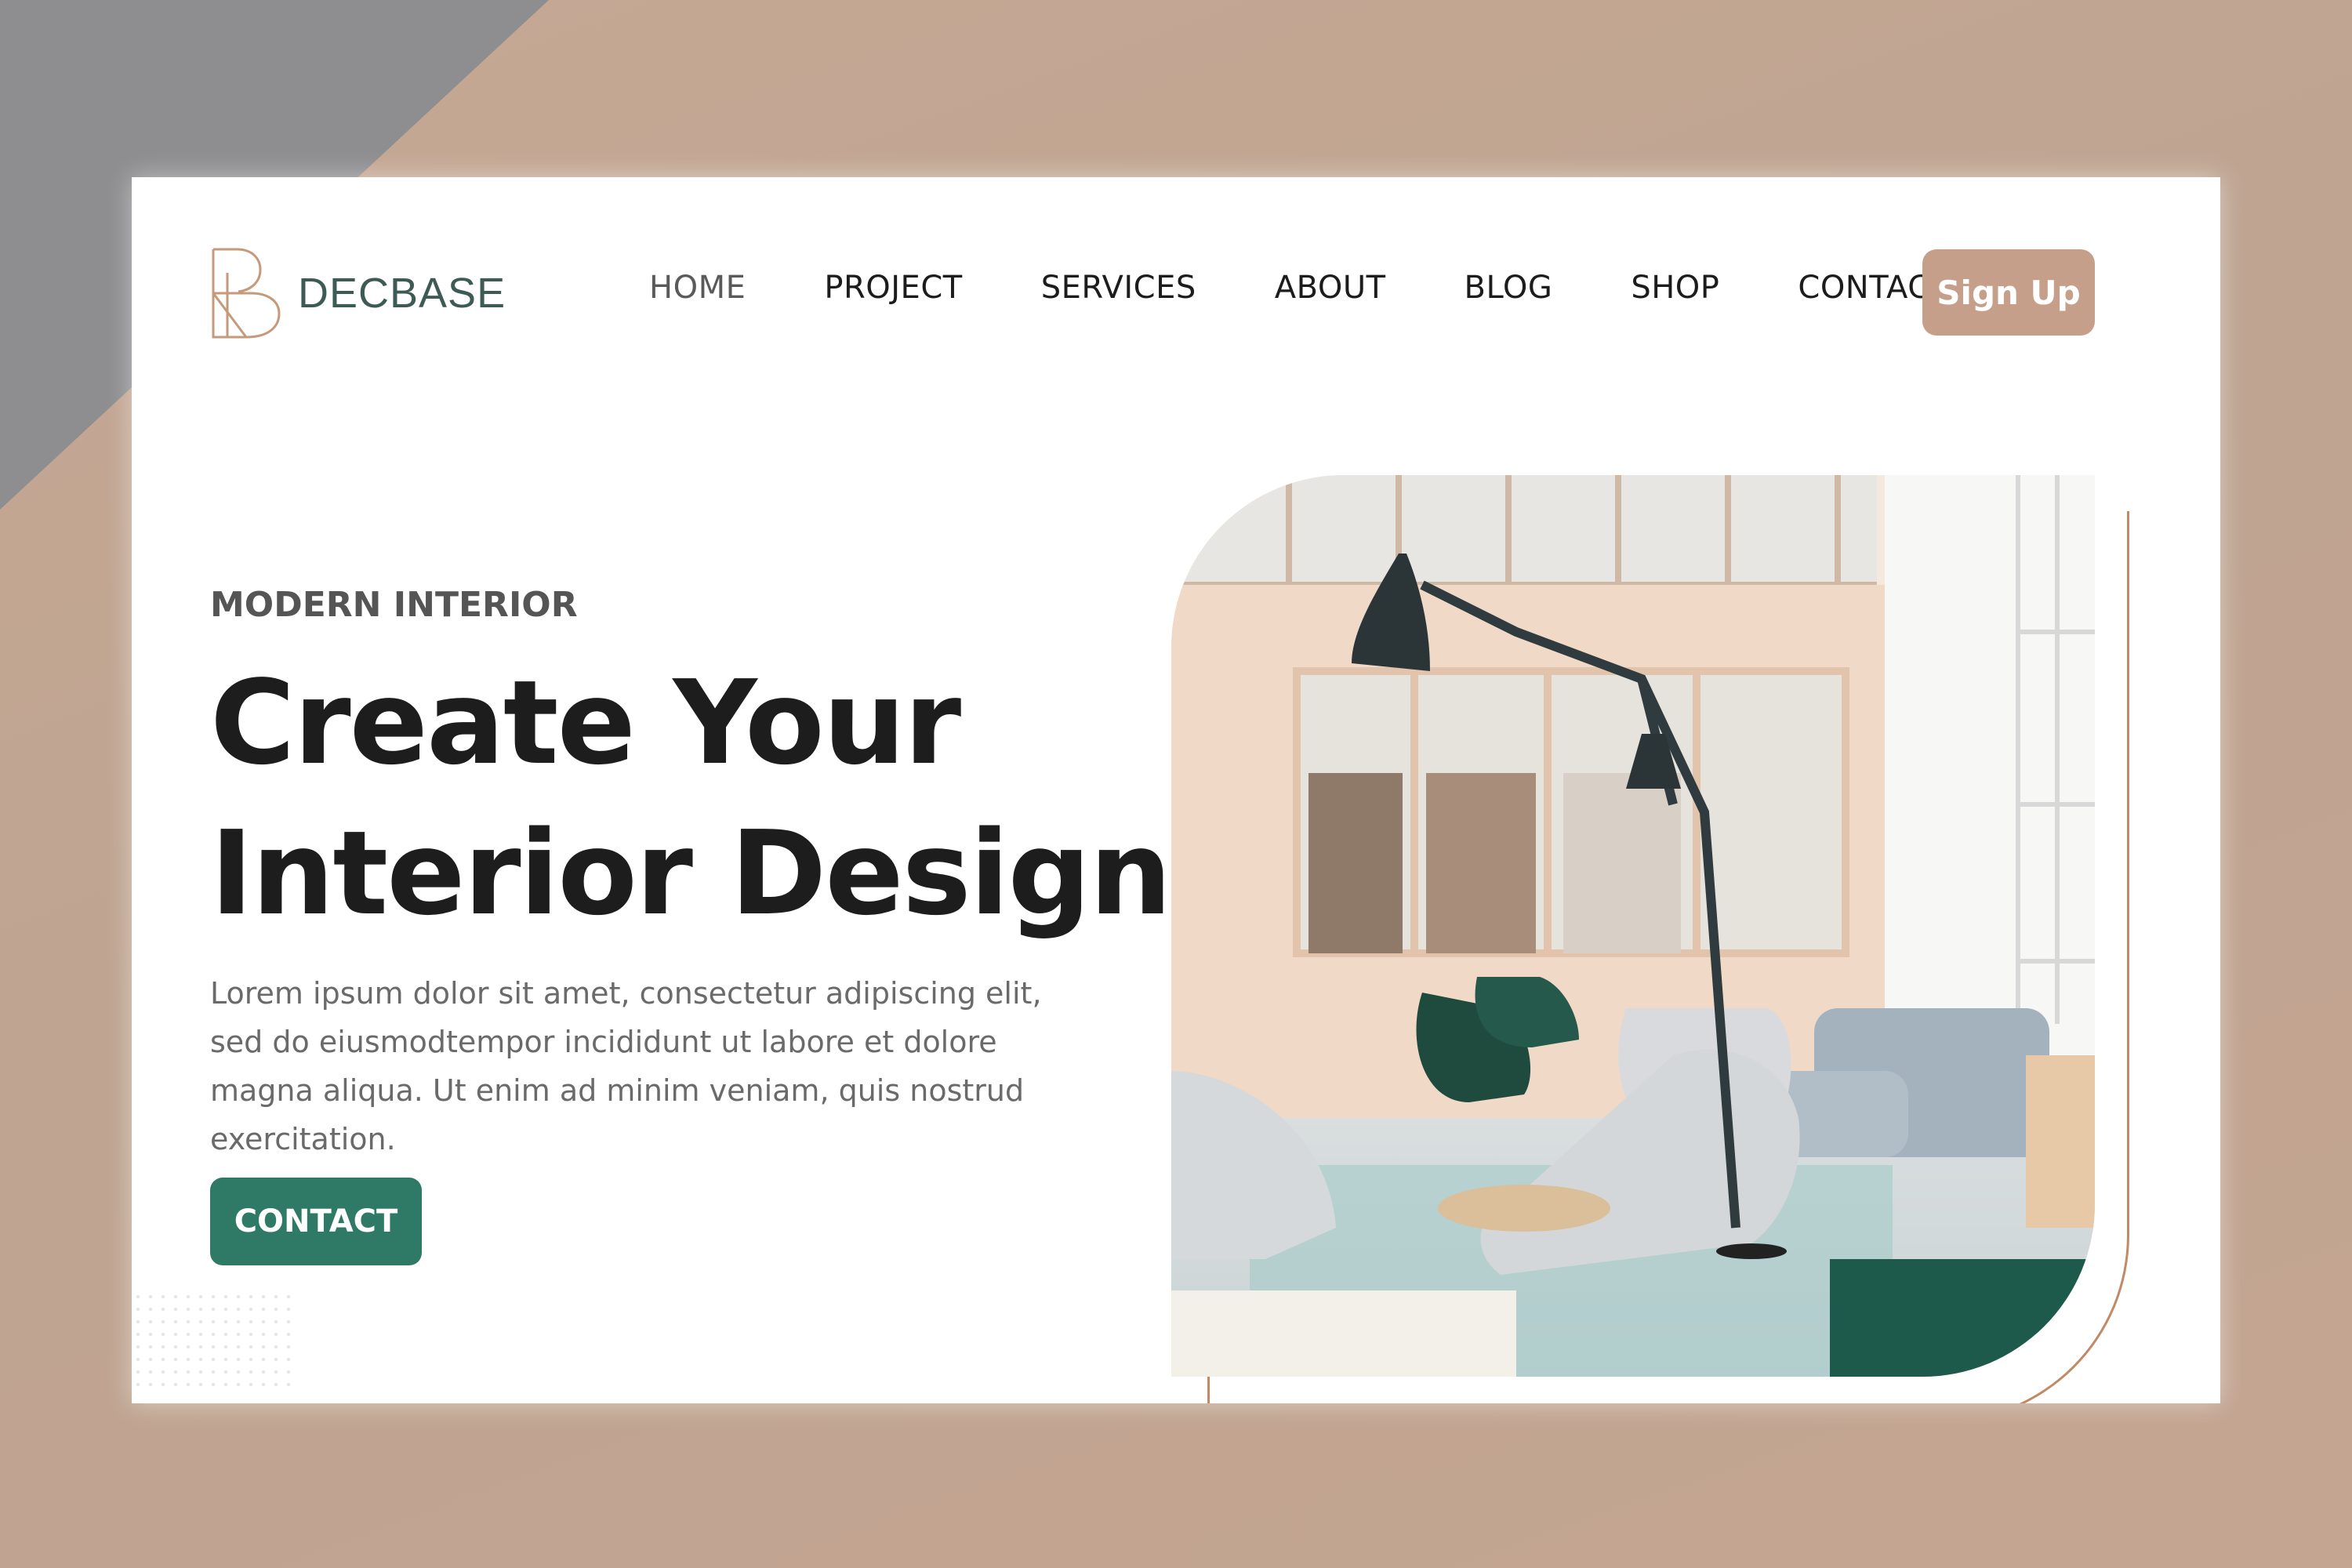 The width and height of the screenshot is (2352, 1568). Describe the element at coordinates (316, 1221) in the screenshot. I see `contact-button: CONTACT` at that location.